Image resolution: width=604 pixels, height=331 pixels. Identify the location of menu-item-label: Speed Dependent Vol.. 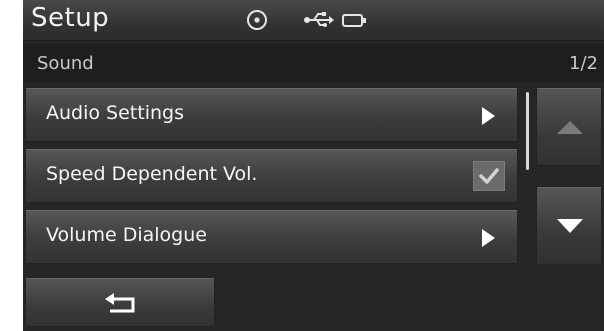
(152, 174).